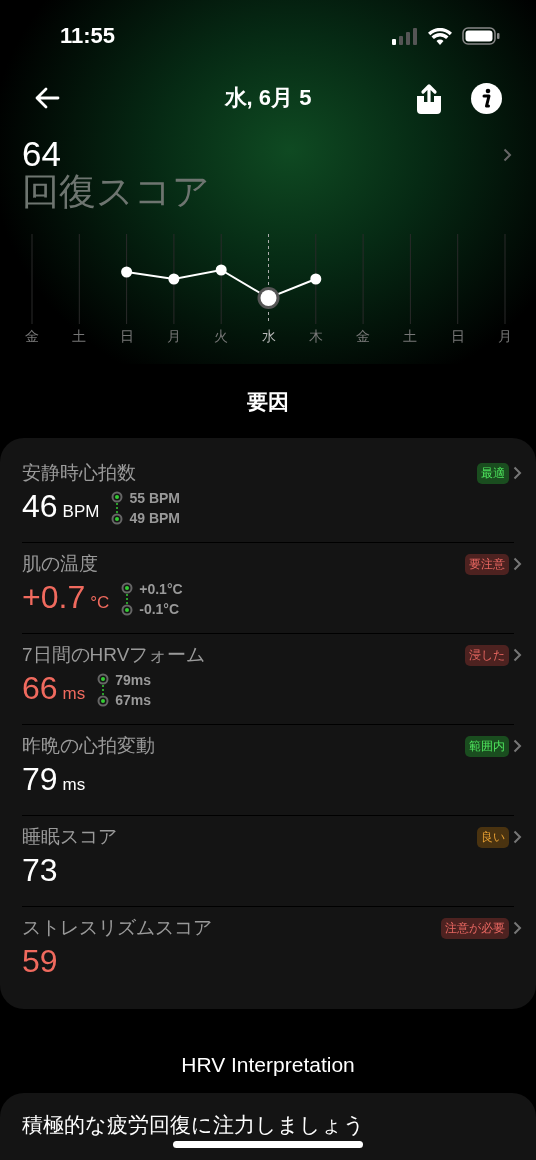 This screenshot has width=536, height=1160. I want to click on status-tag: 最適, so click(493, 473).